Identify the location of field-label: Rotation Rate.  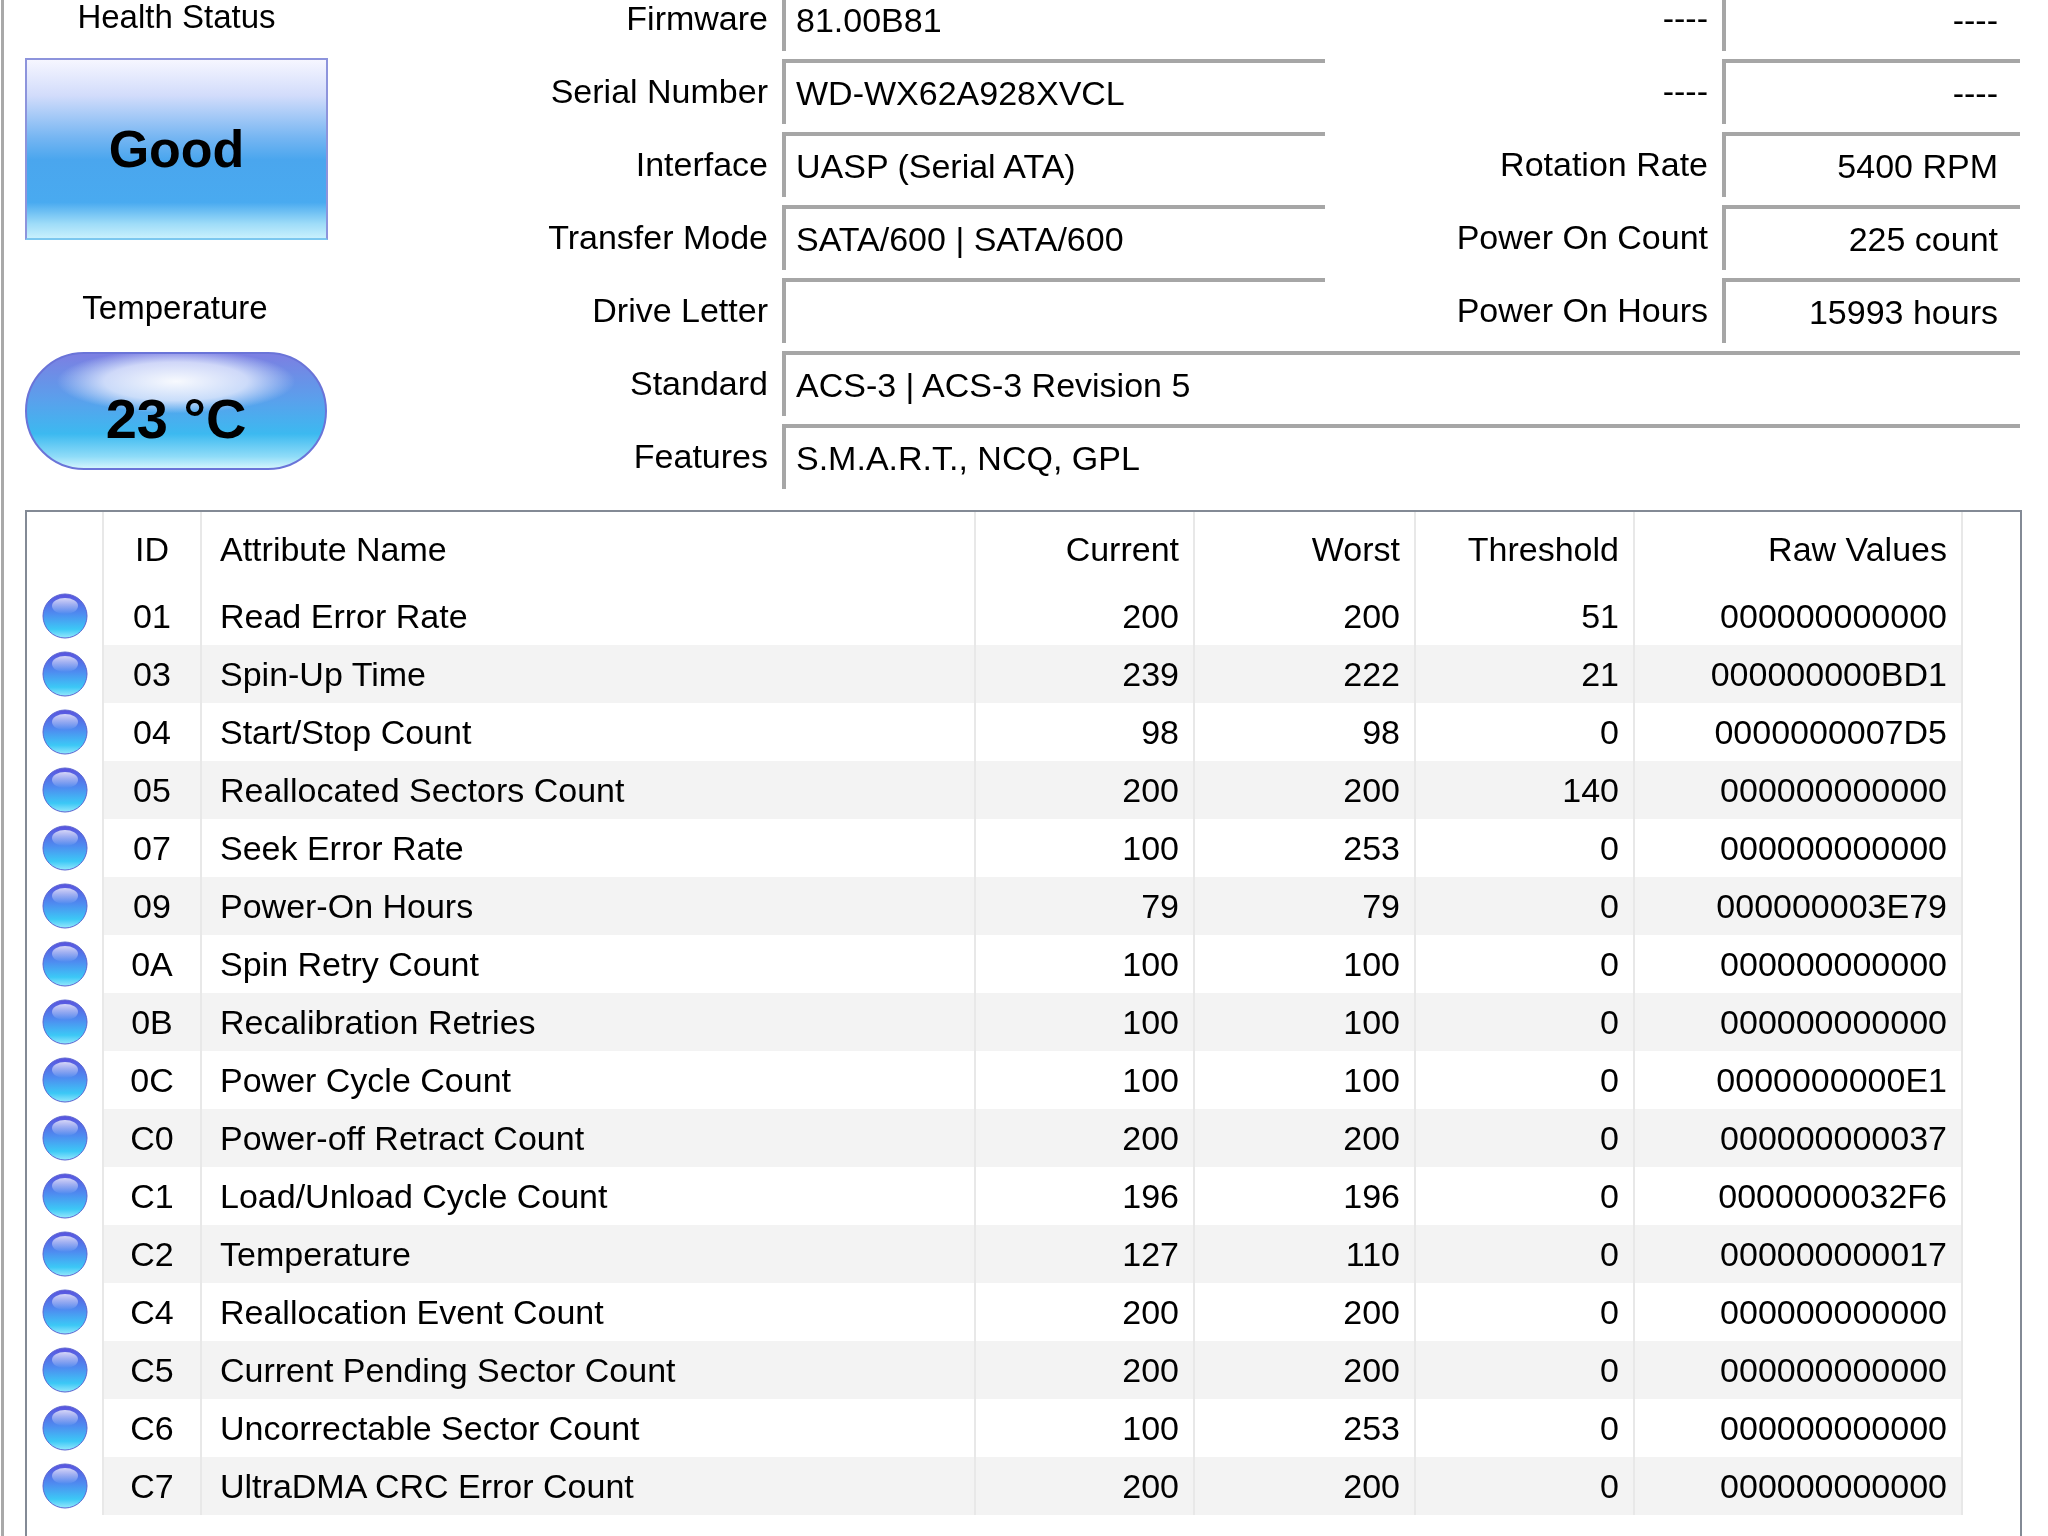
(1604, 164).